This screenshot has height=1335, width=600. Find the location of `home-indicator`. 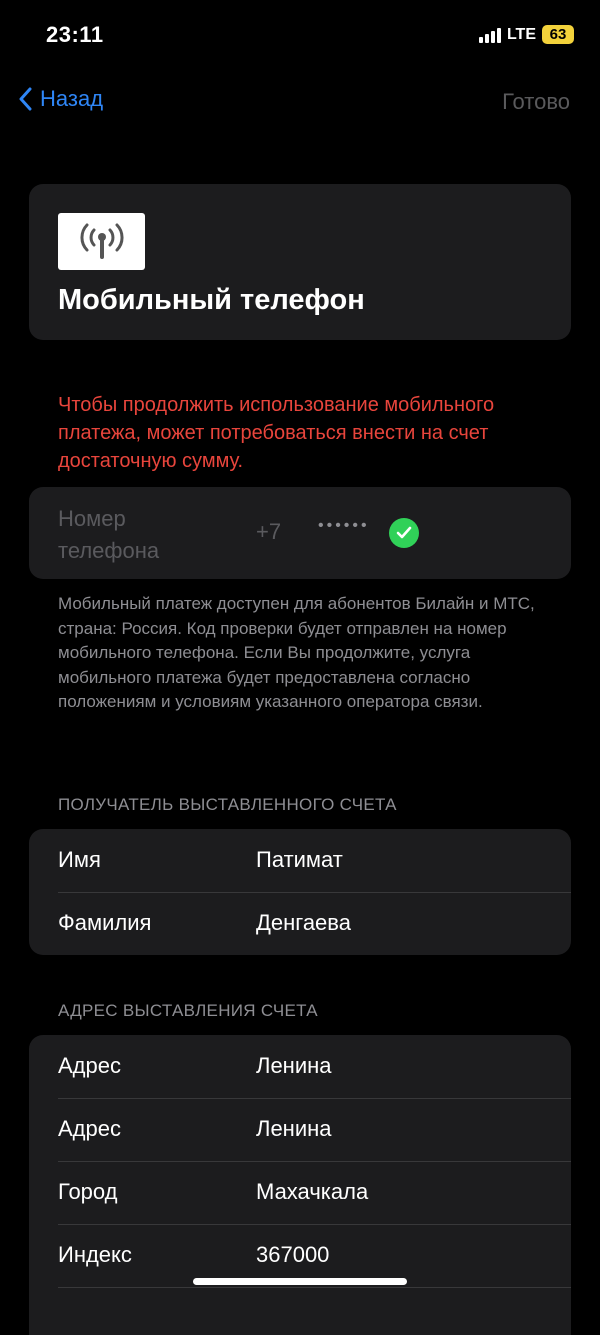

home-indicator is located at coordinates (300, 1281).